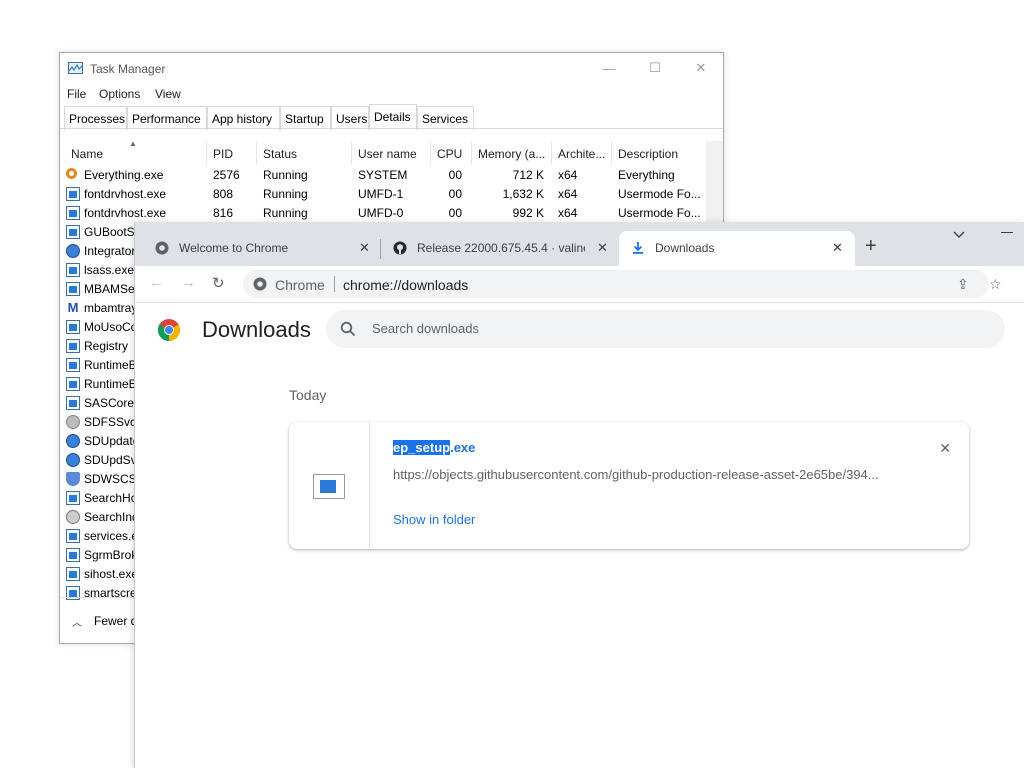 The image size is (1024, 768). I want to click on column-header-name: Name, so click(133, 153).